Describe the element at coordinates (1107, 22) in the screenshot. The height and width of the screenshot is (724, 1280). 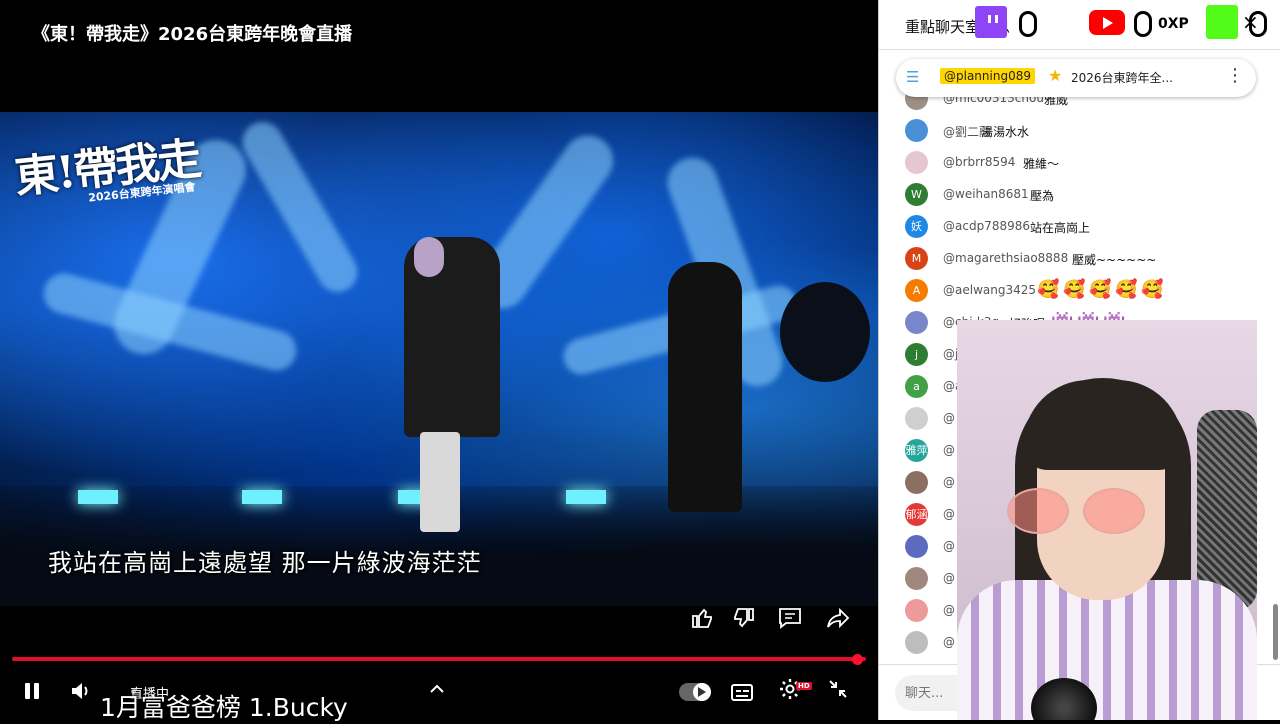
I see `youtube-icon` at that location.